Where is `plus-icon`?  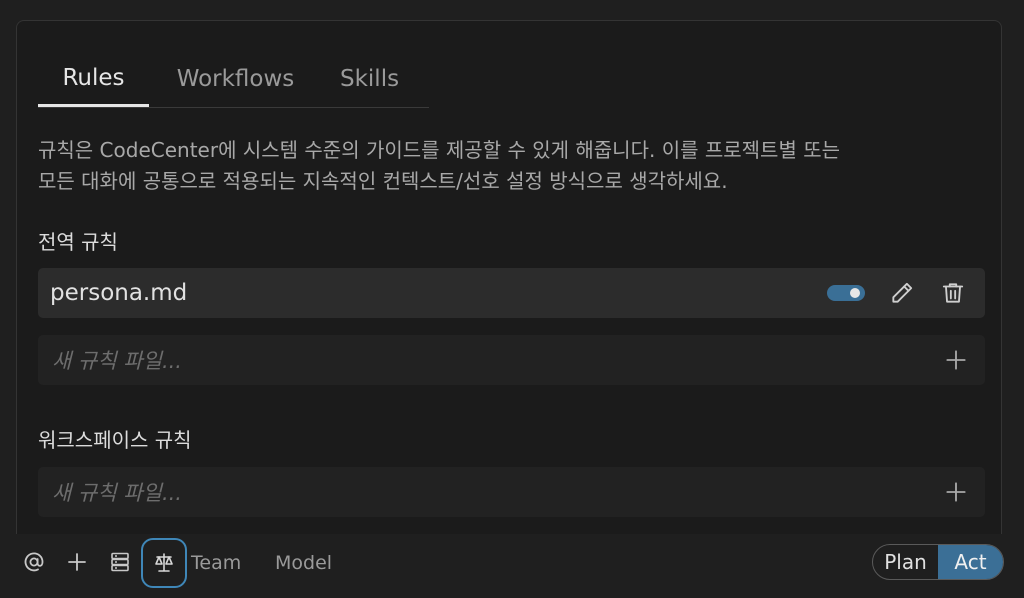 plus-icon is located at coordinates (77, 562).